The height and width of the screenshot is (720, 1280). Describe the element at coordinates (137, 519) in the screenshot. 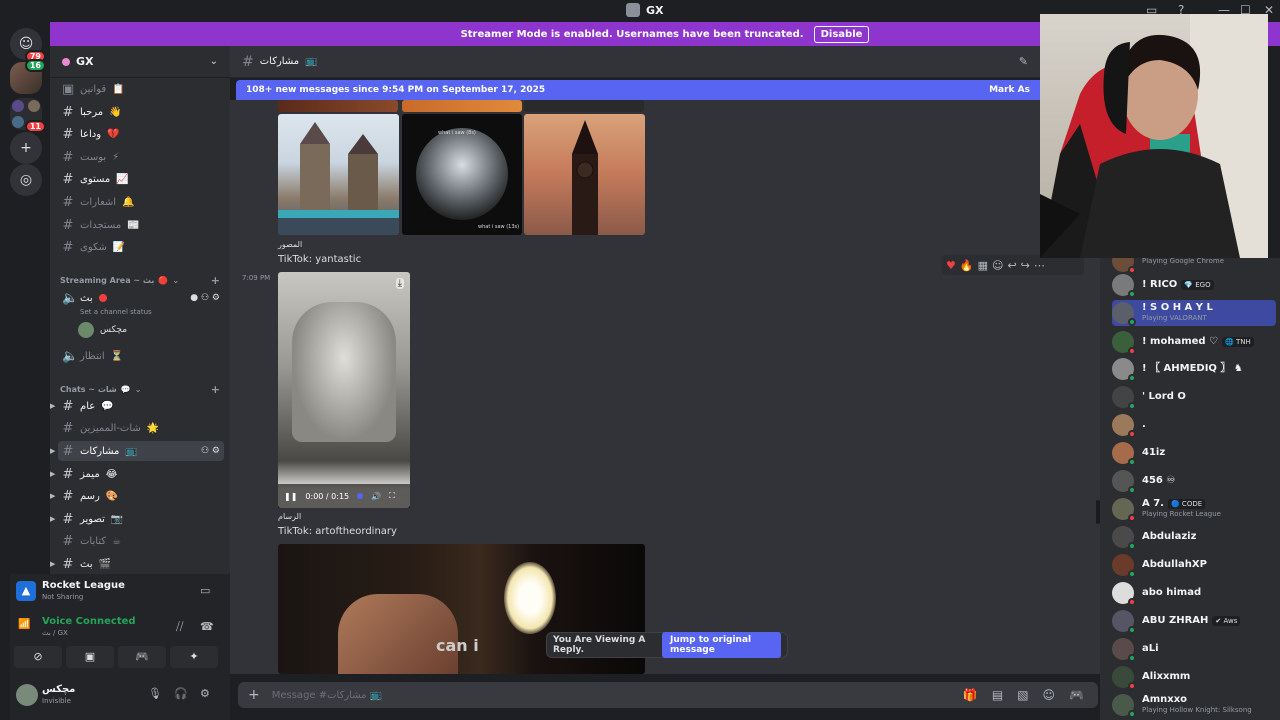

I see `channel-photography: ▶ # تصوير 📷` at that location.